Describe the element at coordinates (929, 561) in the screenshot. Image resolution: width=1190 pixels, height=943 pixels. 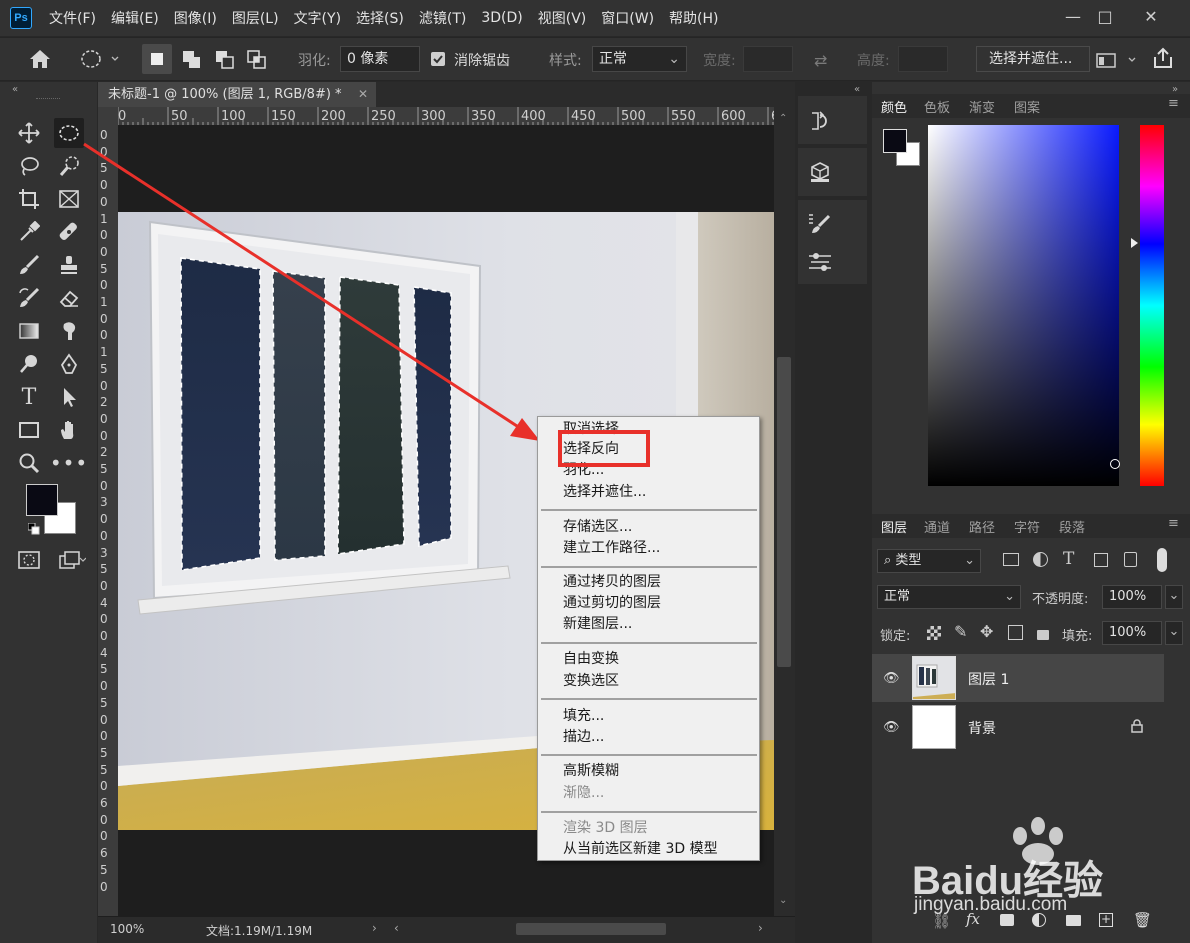
I see `layer-filter-select: ⌕ 类型 ⌄` at that location.